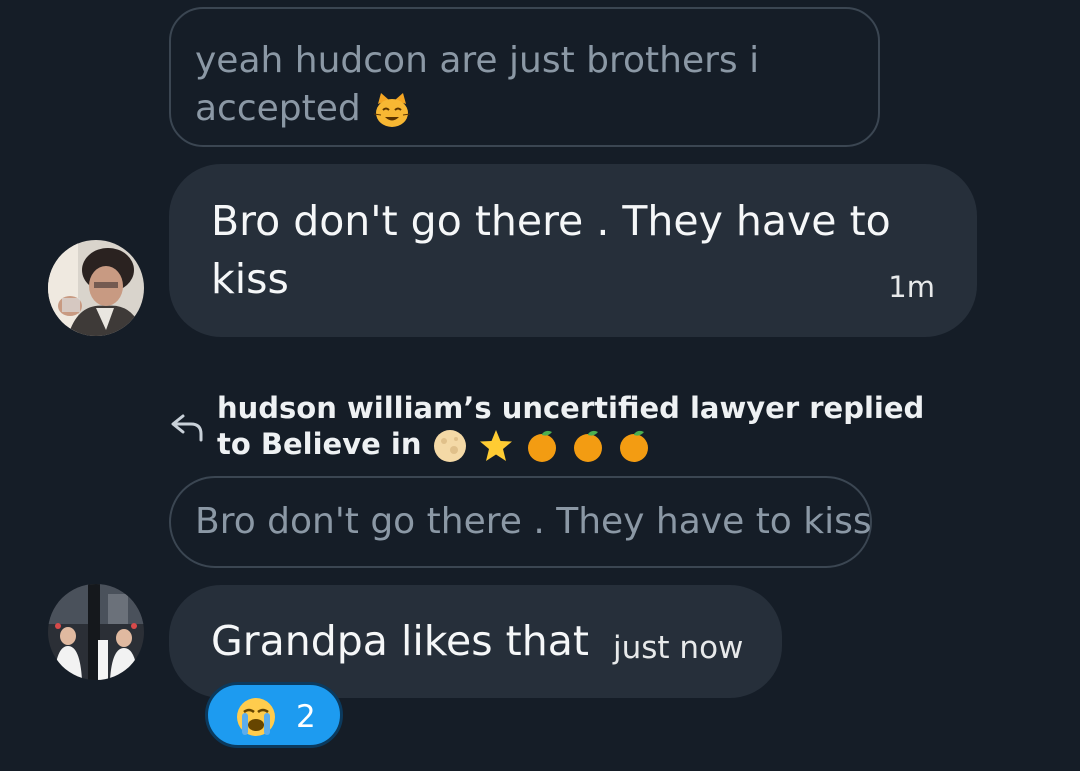  I want to click on star-emoji, so click(495, 445).